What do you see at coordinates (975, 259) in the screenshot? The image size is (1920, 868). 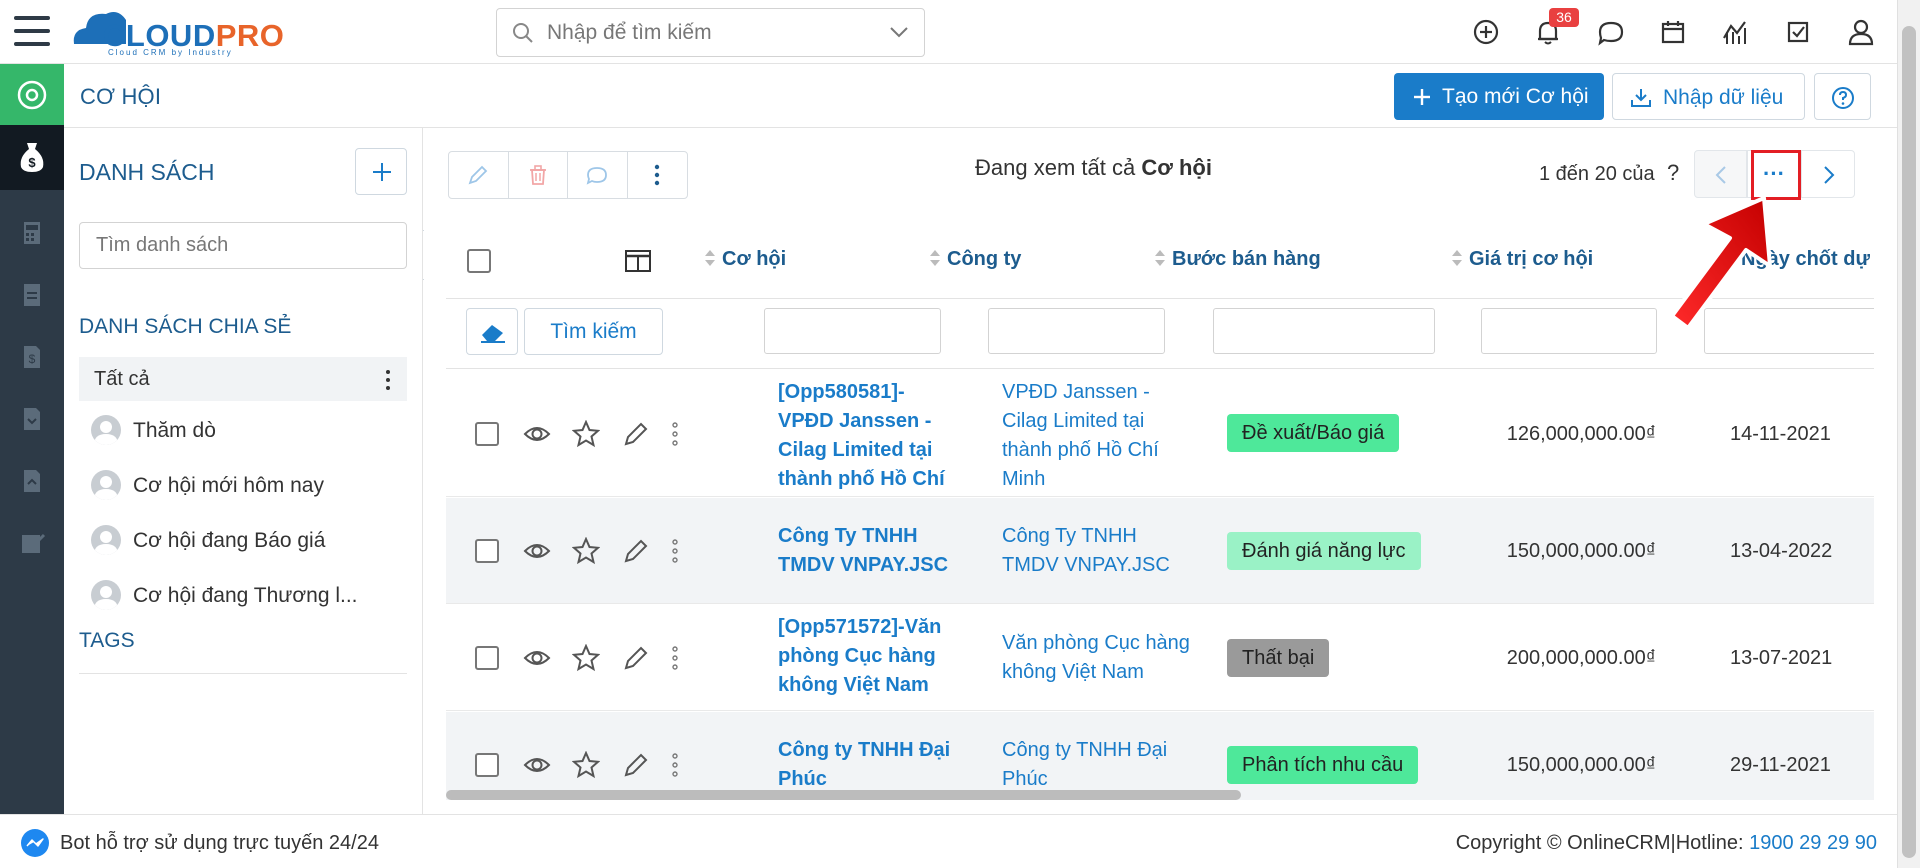 I see `column-header-company: Công ty` at bounding box center [975, 259].